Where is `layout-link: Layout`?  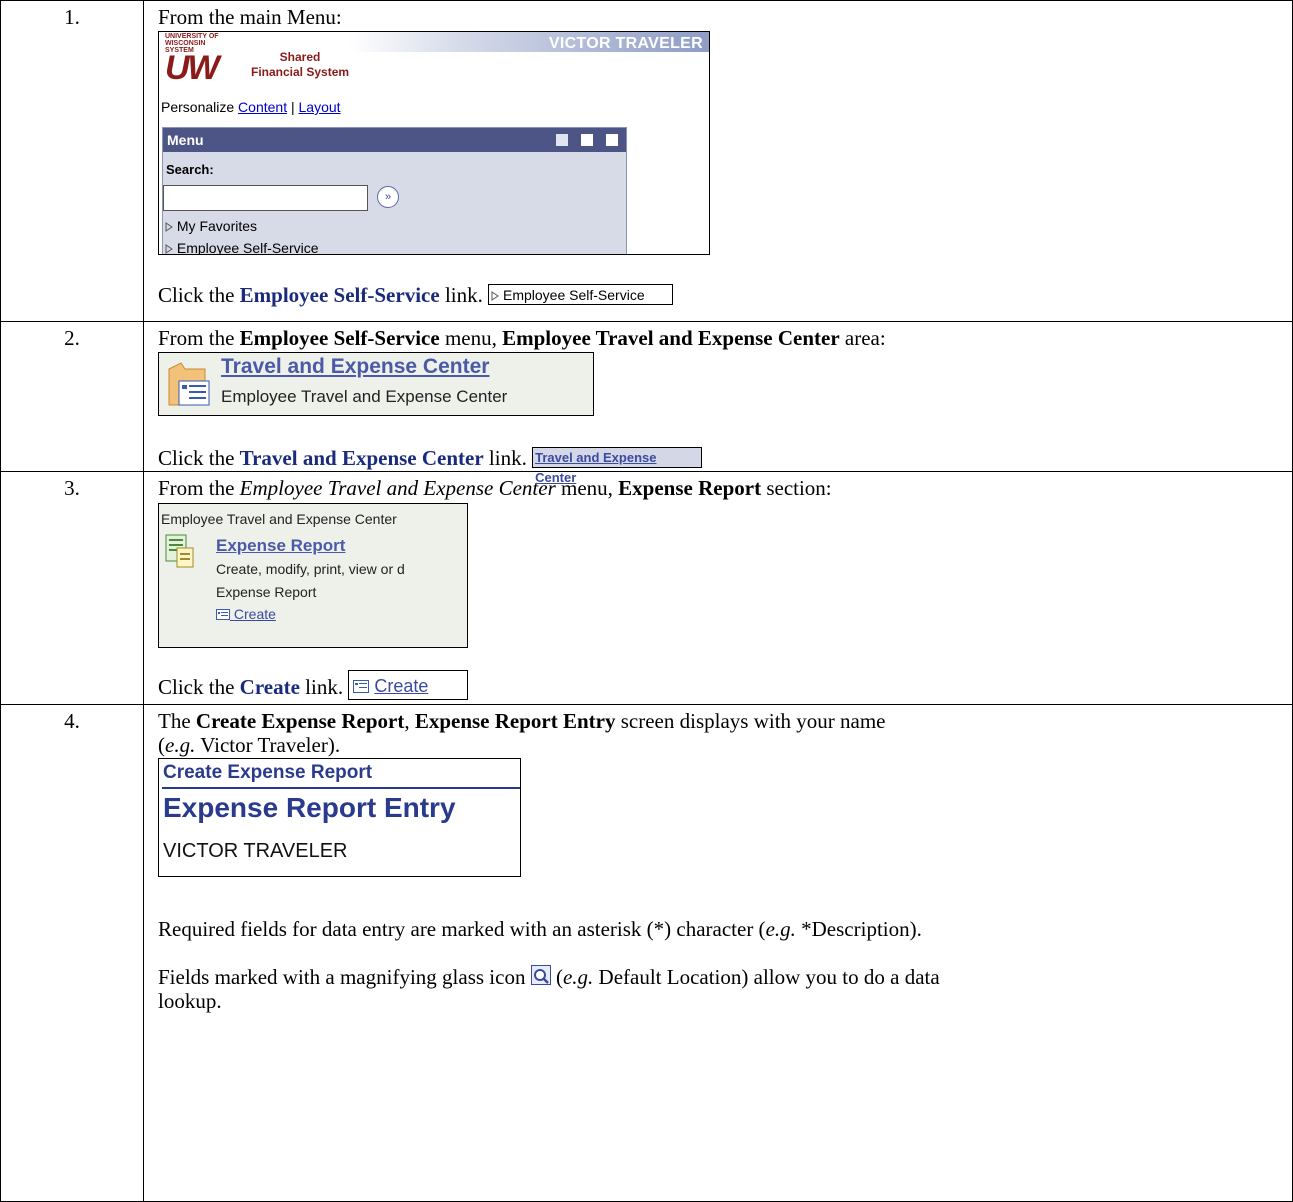 layout-link: Layout is located at coordinates (320, 107).